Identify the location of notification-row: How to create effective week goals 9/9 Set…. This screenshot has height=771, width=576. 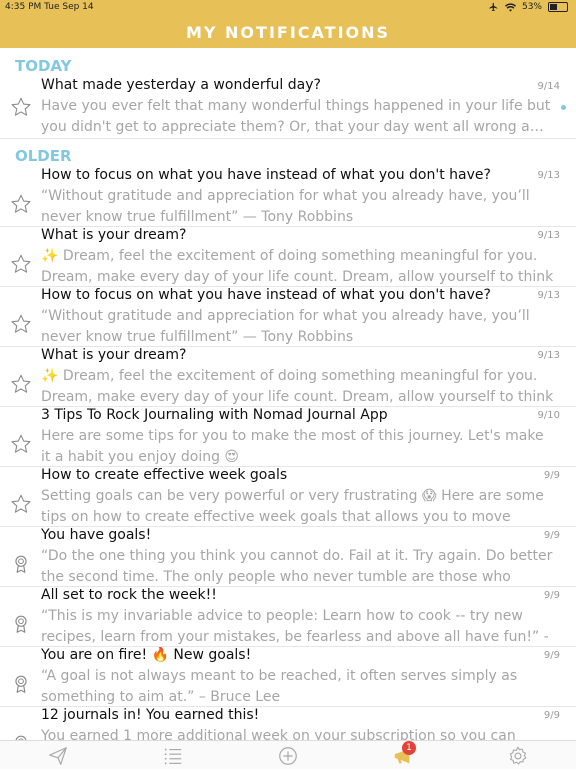
(288, 496).